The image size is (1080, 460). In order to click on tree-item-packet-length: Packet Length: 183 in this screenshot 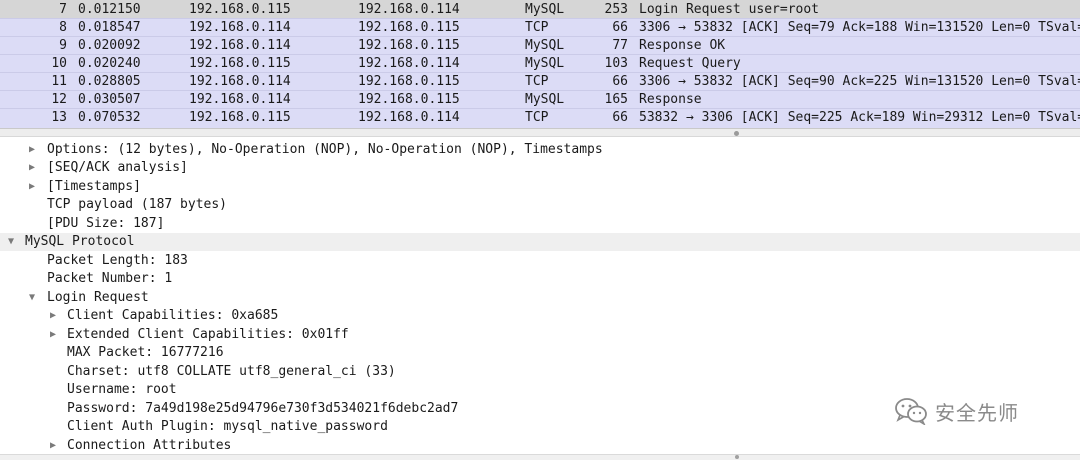, I will do `click(540, 261)`.